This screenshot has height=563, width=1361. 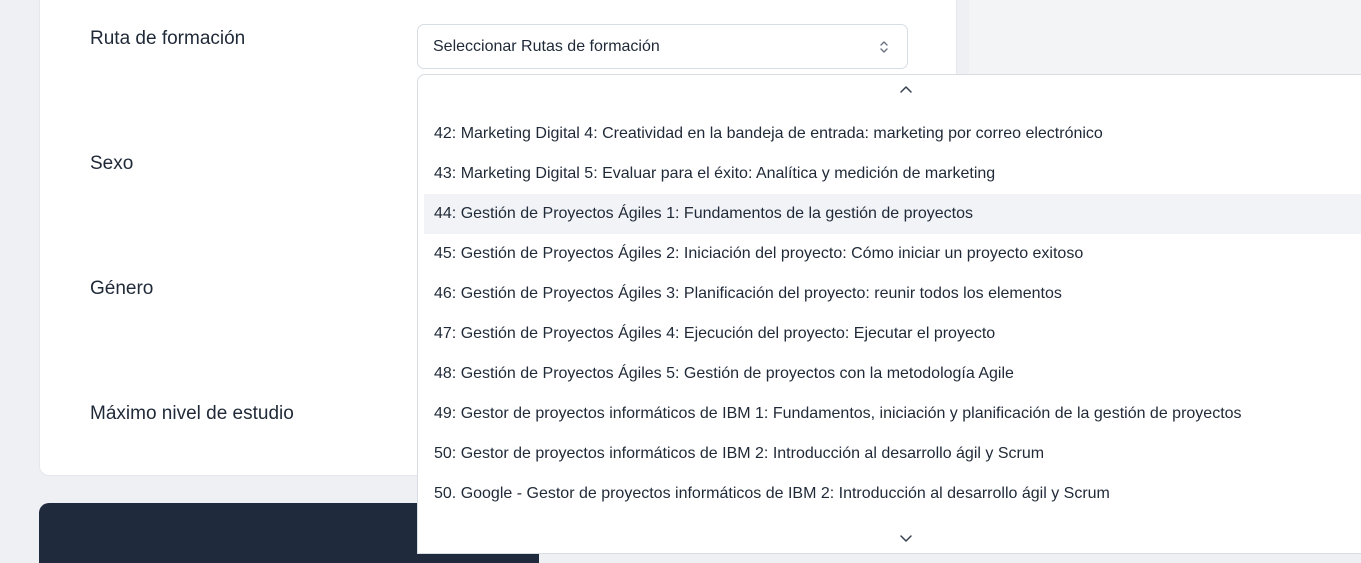 What do you see at coordinates (906, 89) in the screenshot?
I see `chevron-up-icon` at bounding box center [906, 89].